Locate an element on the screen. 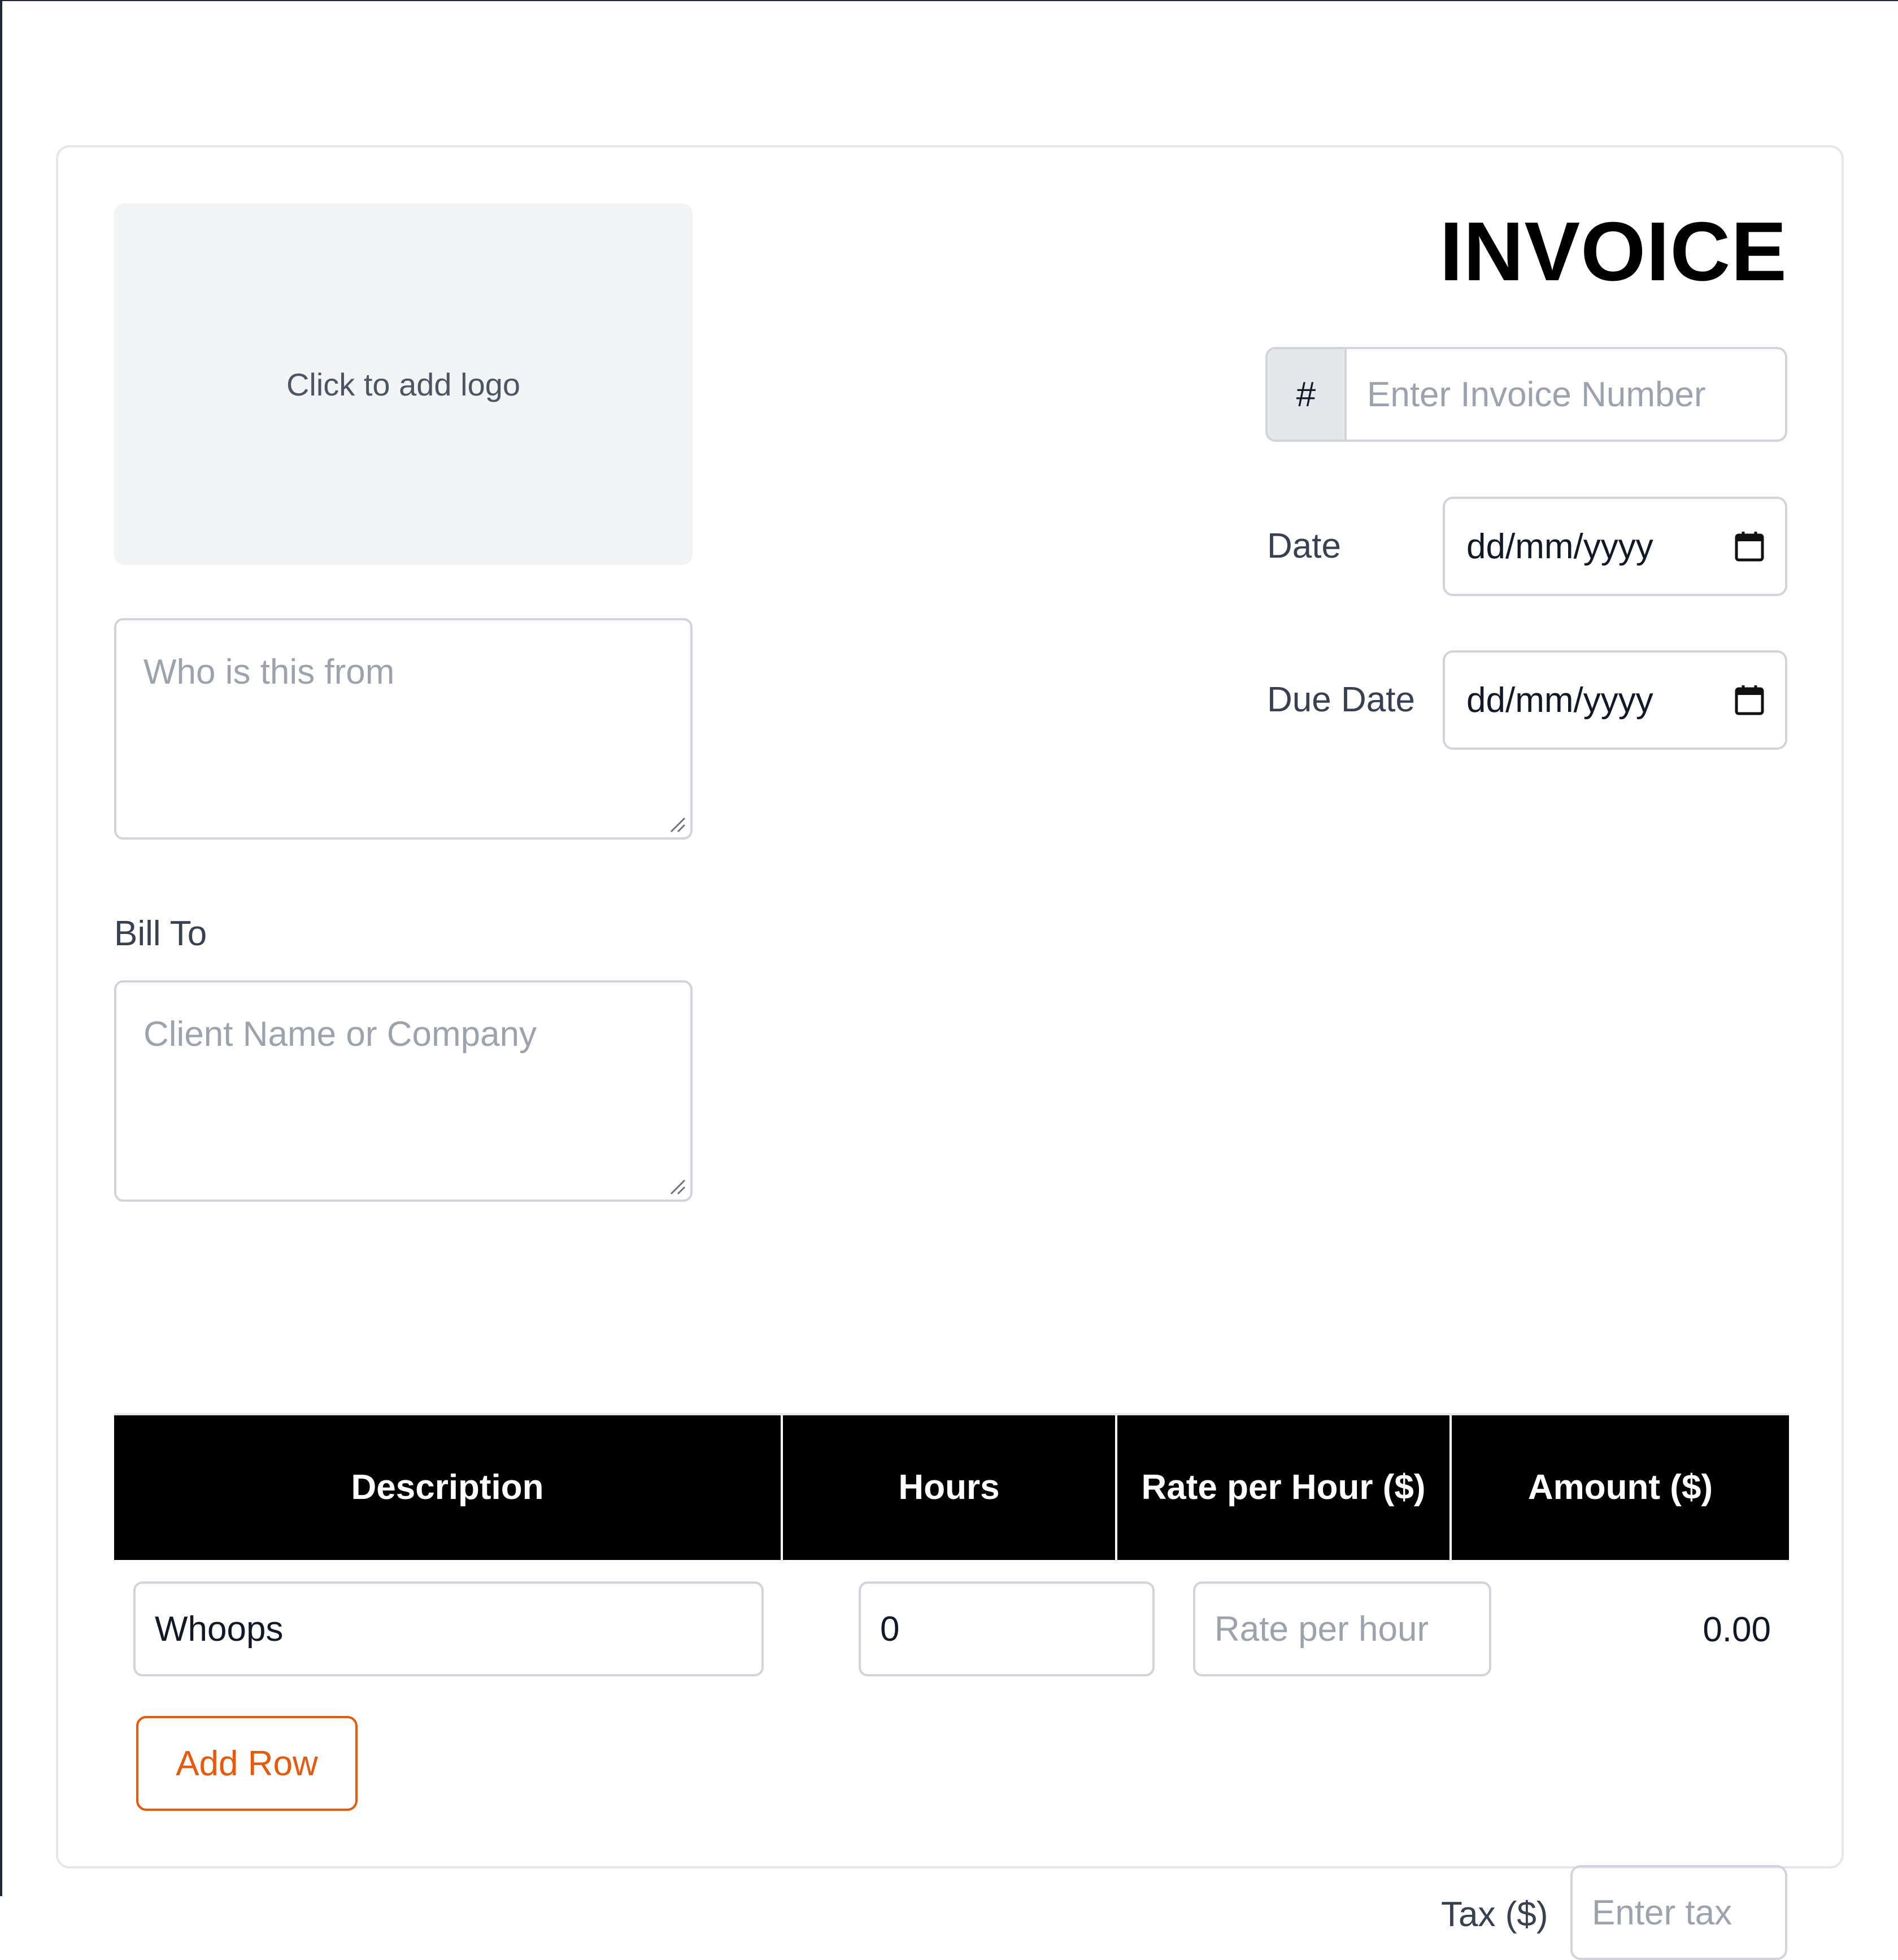  from-placeholder: Who is this from is located at coordinates (269, 672).